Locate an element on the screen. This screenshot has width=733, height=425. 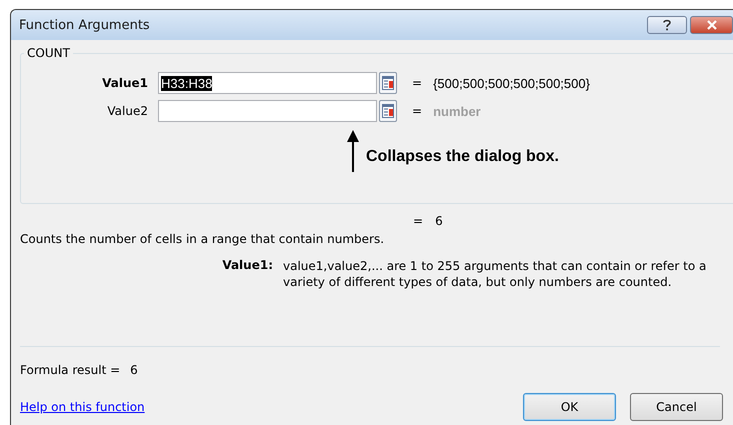
formula-result-value: 6 is located at coordinates (134, 370).